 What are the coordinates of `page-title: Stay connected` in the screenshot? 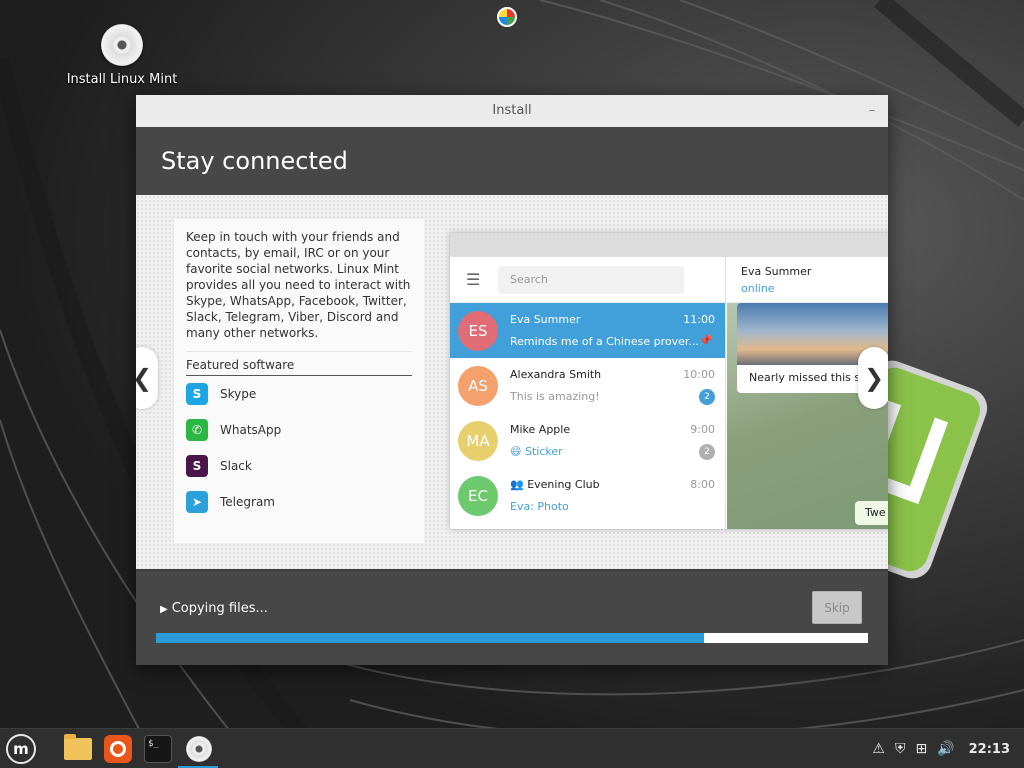 It's located at (512, 161).